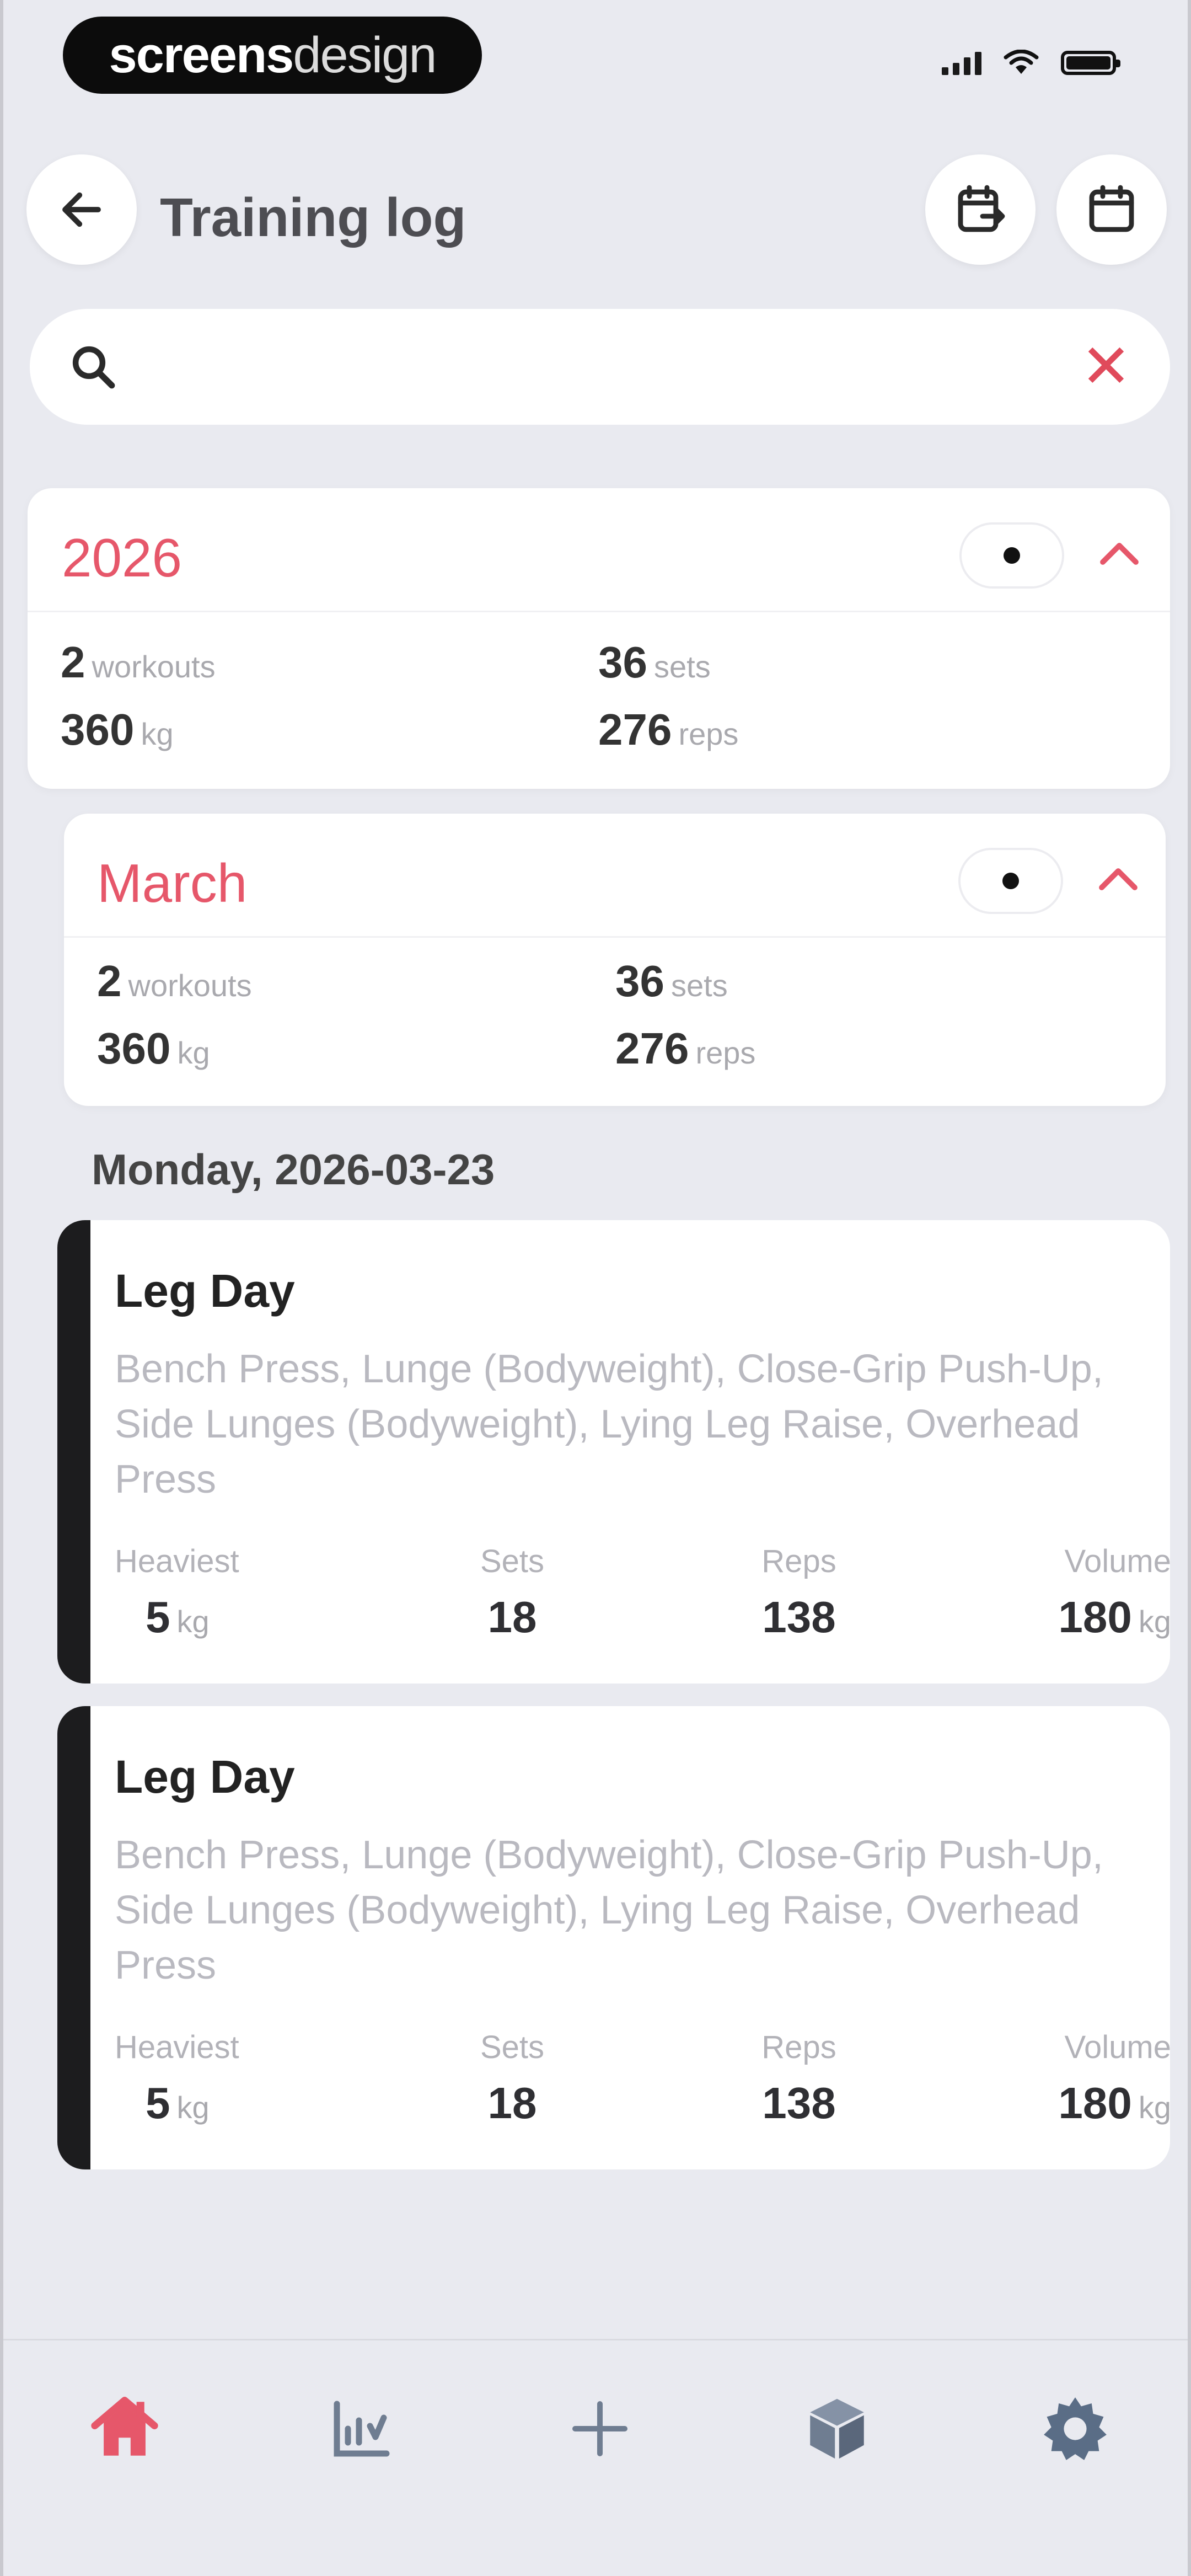 This screenshot has width=1191, height=2576. I want to click on calendar-icon, so click(1111, 208).